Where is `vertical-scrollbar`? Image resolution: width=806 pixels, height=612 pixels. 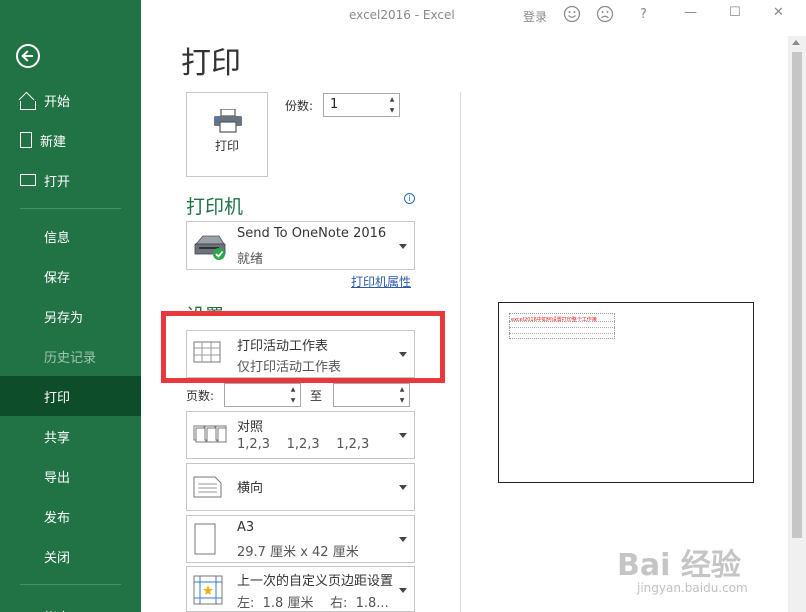
vertical-scrollbar is located at coordinates (797, 324).